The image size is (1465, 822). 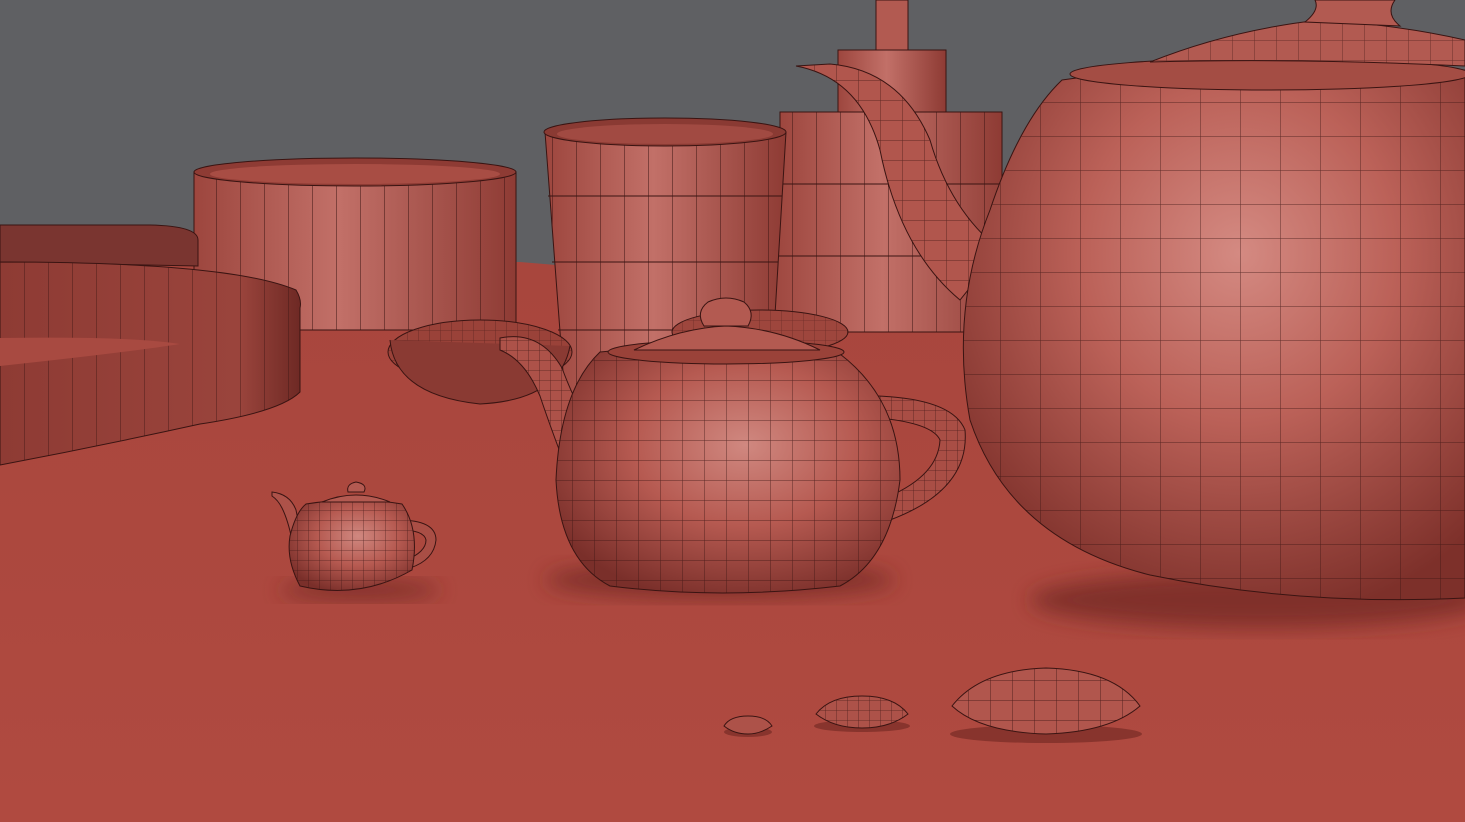 I want to click on lid-small, so click(x=748, y=726).